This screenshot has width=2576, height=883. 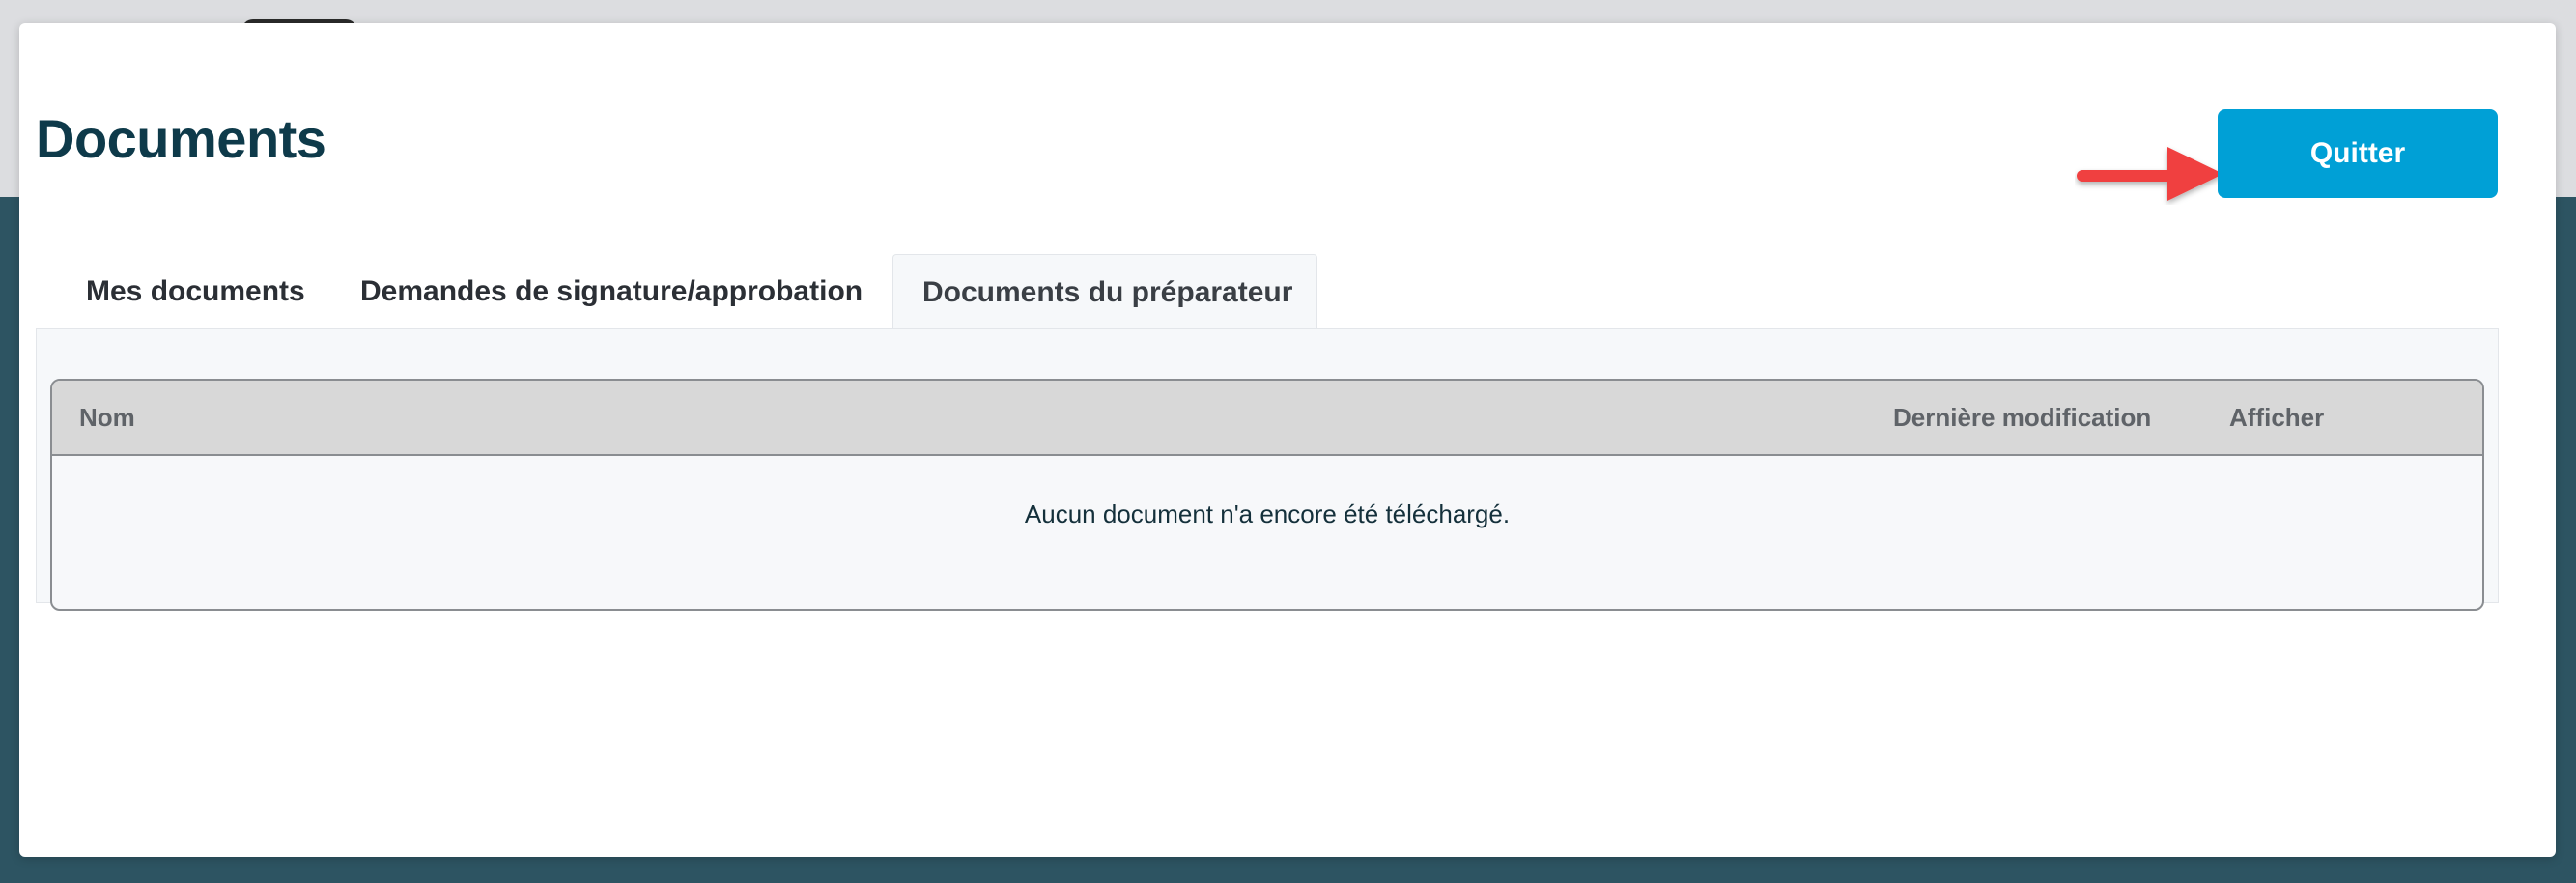 What do you see at coordinates (2022, 418) in the screenshot?
I see `column-header-last-modified: Dernière modification` at bounding box center [2022, 418].